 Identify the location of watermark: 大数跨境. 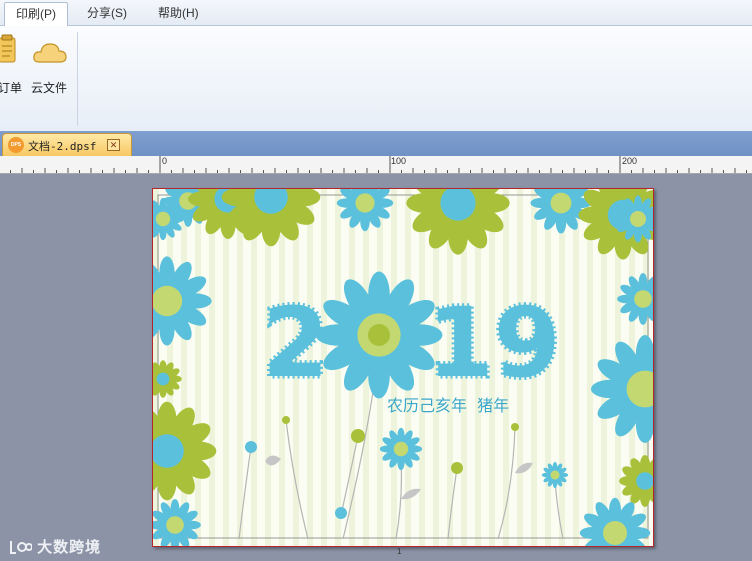
(54, 546).